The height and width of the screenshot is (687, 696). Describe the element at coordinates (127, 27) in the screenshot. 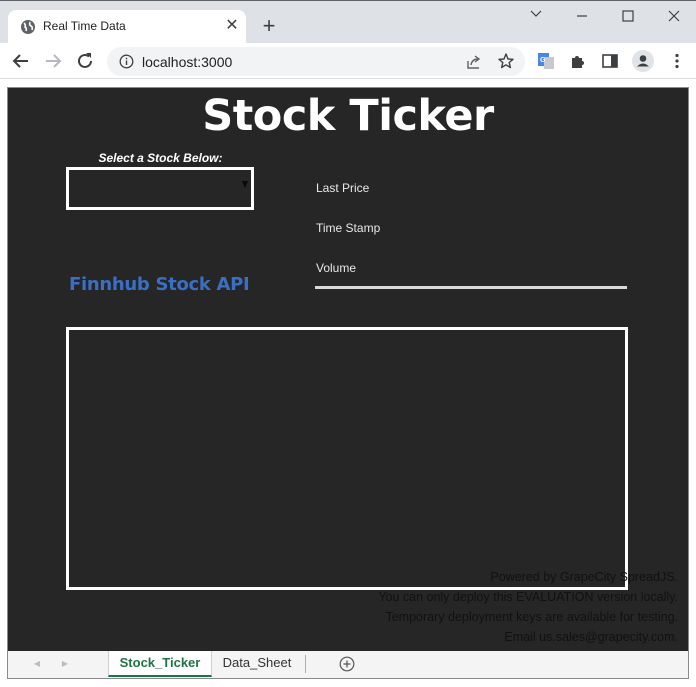

I see `browser-tab: Real Time Data ✕` at that location.